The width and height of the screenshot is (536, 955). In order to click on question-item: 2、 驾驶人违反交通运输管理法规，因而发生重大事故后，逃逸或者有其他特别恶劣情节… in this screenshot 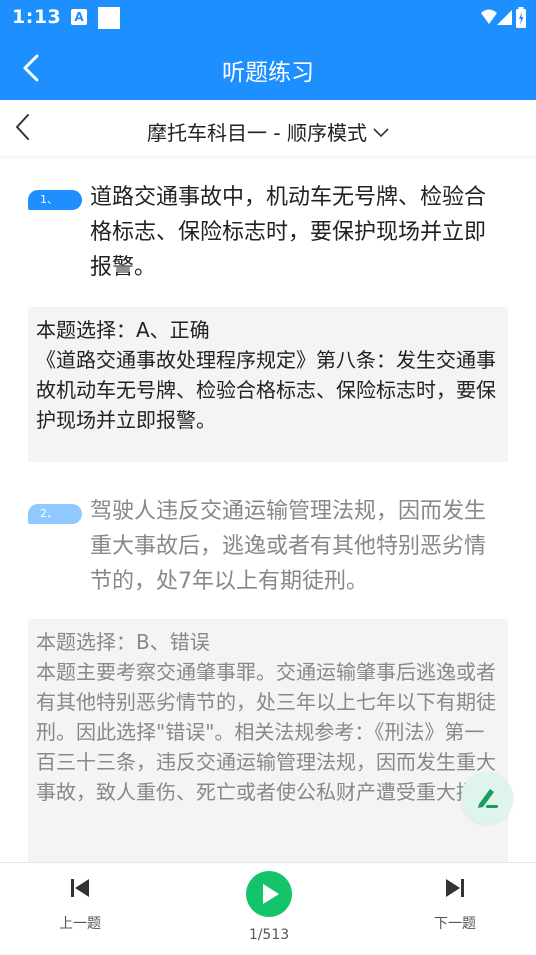, I will do `click(268, 554)`.